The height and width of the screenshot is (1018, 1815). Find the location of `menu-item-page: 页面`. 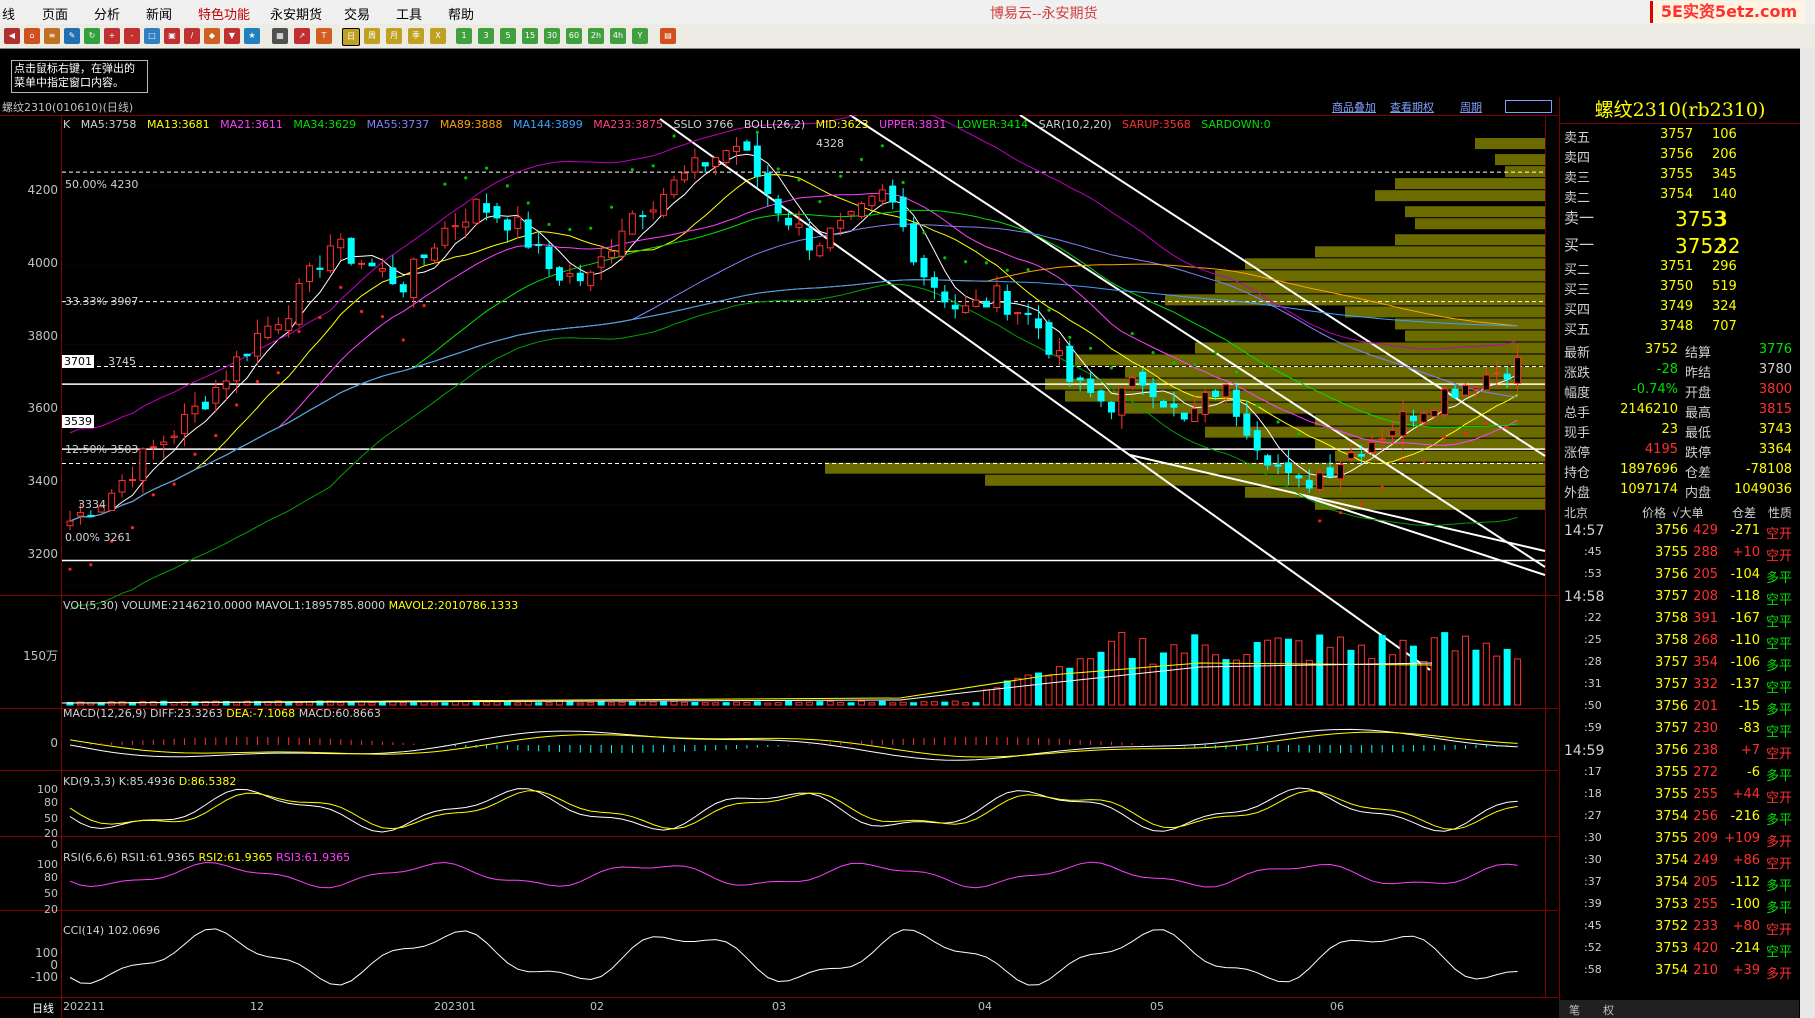

menu-item-page: 页面 is located at coordinates (55, 13).